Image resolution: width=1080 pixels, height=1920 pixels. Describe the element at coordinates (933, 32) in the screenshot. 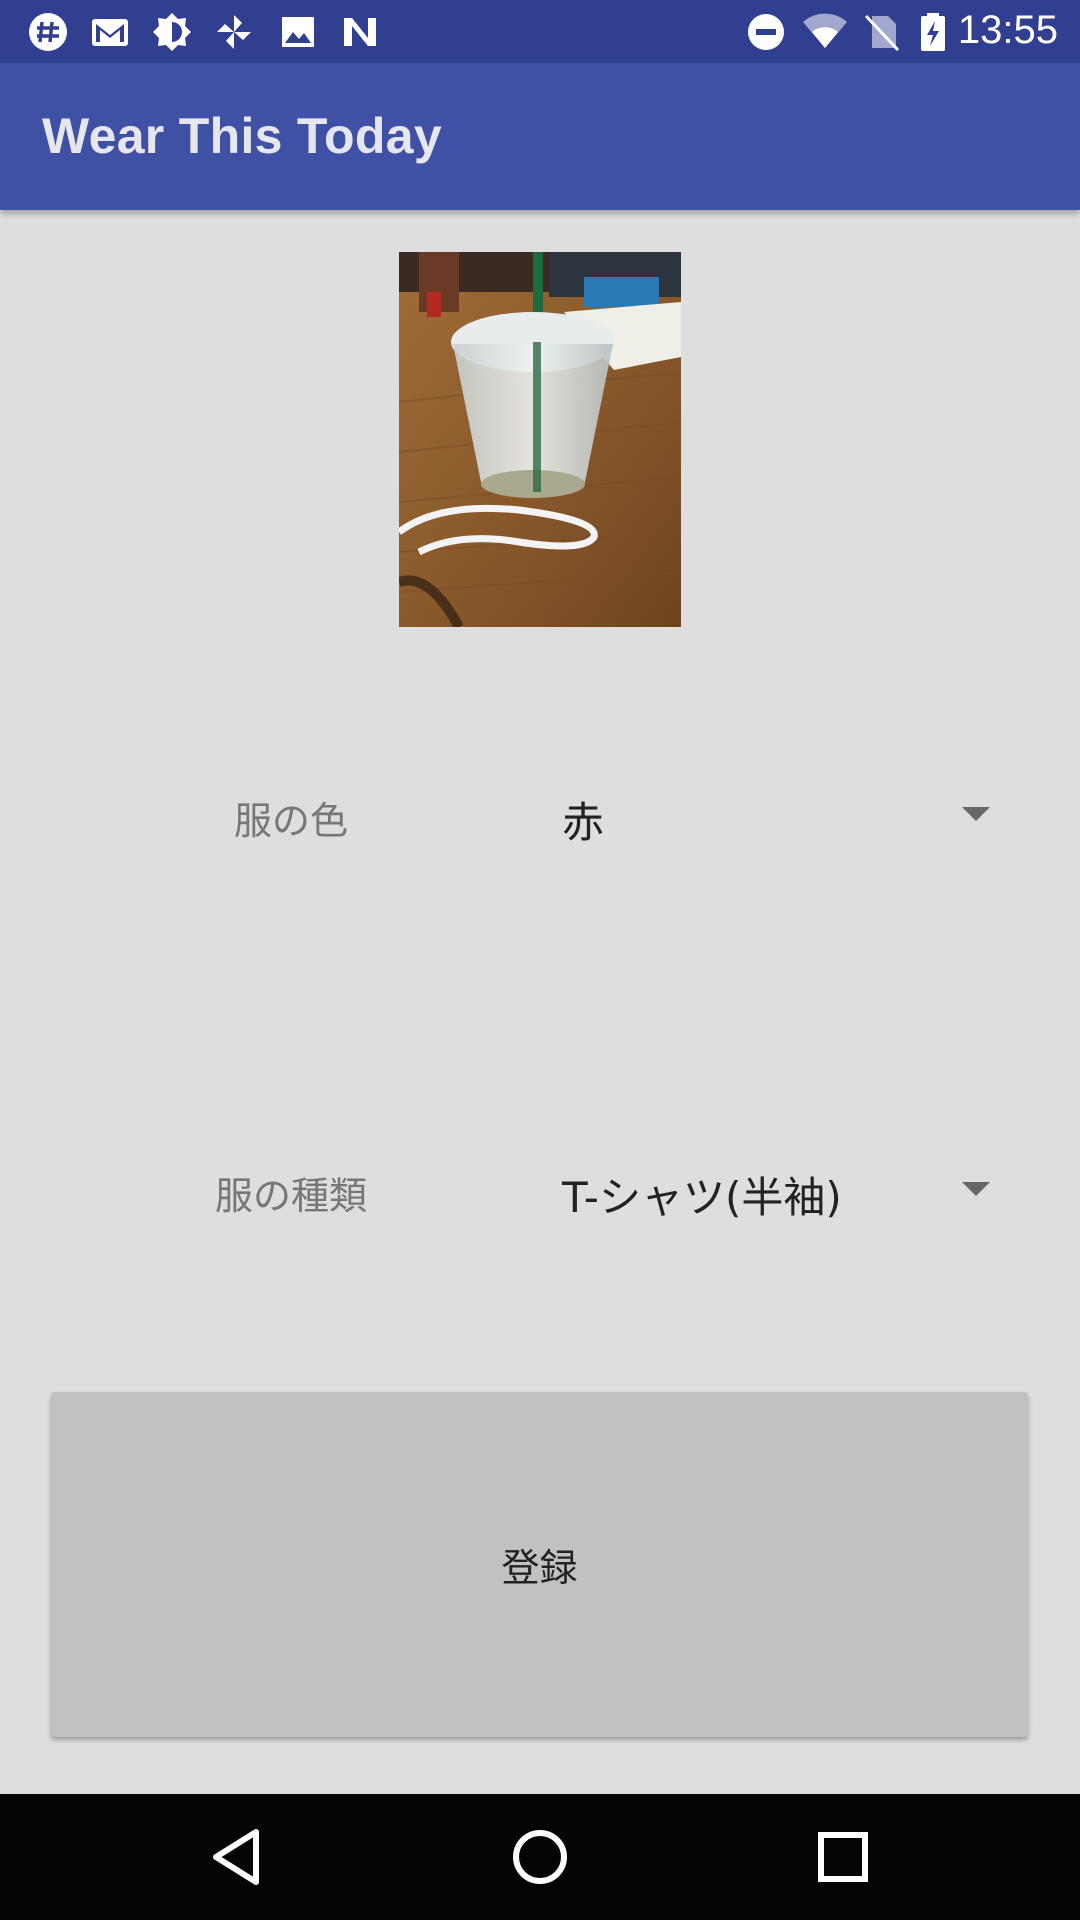

I see `battery-charging-icon` at that location.